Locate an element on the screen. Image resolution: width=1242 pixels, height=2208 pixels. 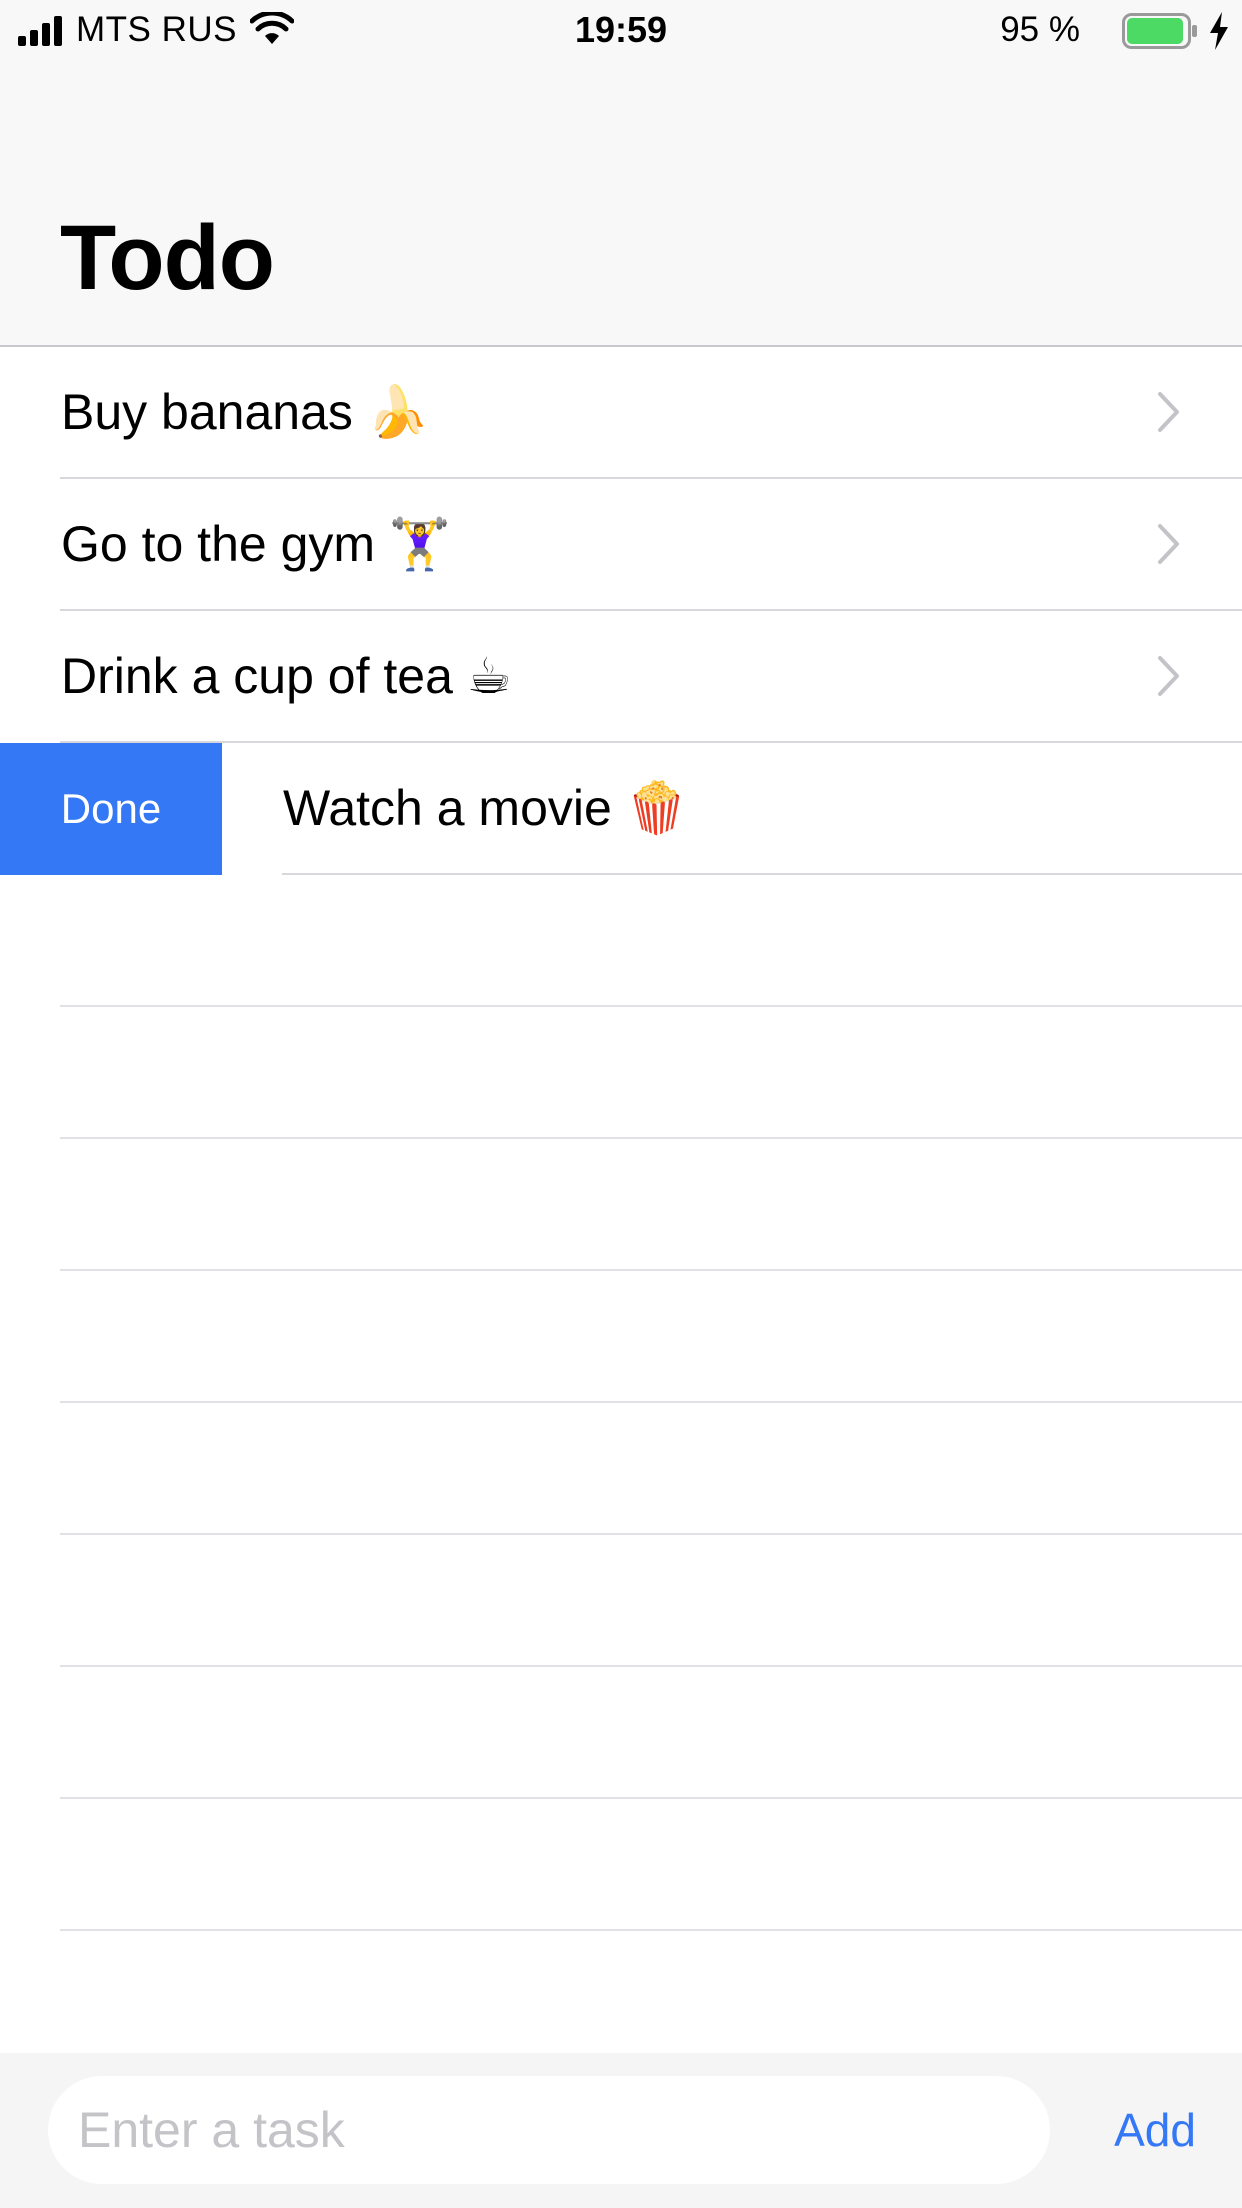
task-label: Buy bananas 🍌 is located at coordinates (245, 412).